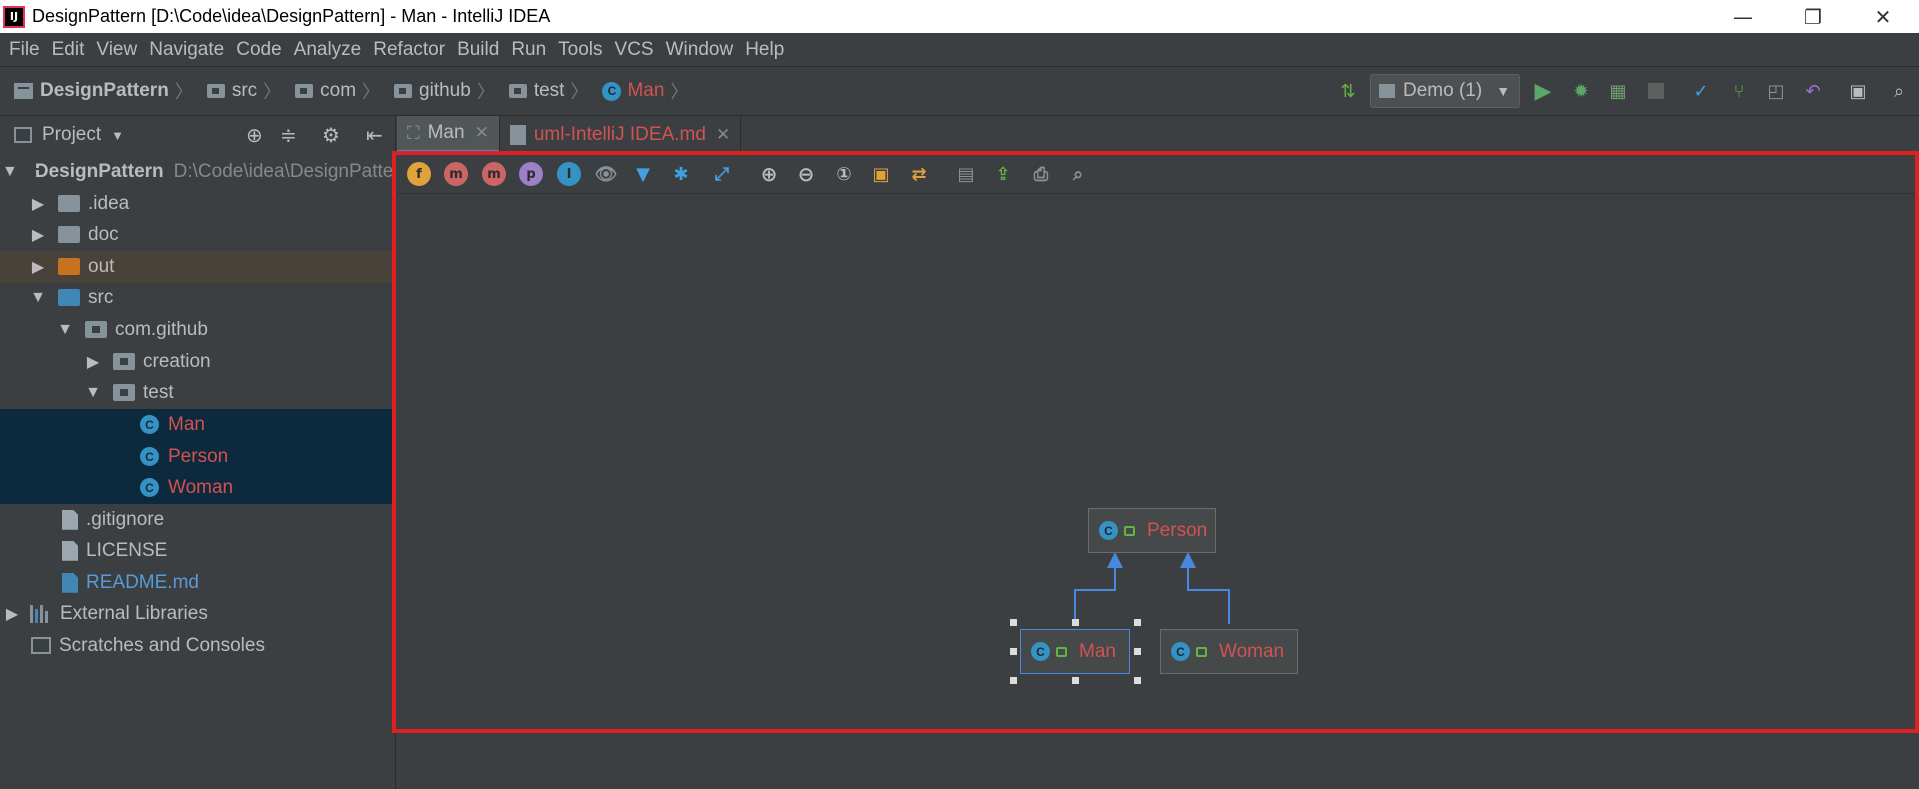  What do you see at coordinates (162, 645) in the screenshot?
I see `tree-item-label: Scratches and Consoles` at bounding box center [162, 645].